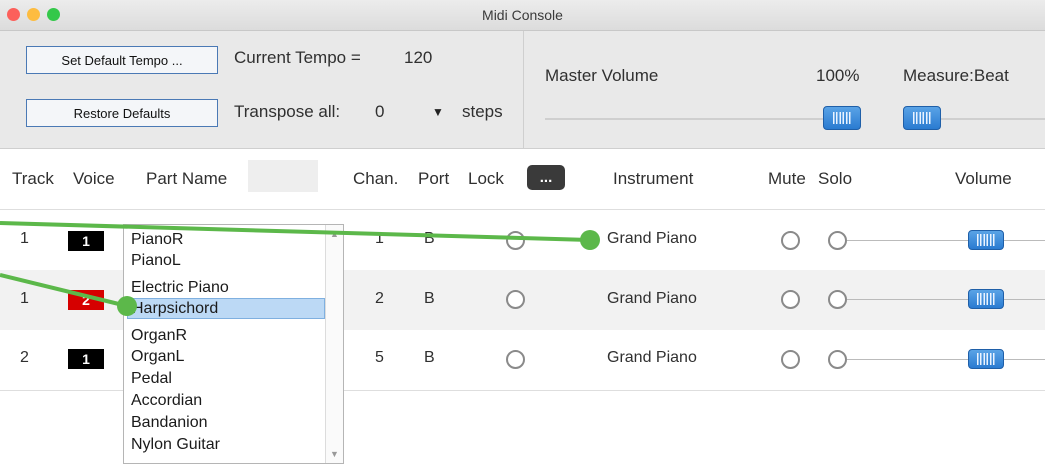 This screenshot has width=1045, height=464. Describe the element at coordinates (127, 306) in the screenshot. I see `annotation-dot-part` at that location.